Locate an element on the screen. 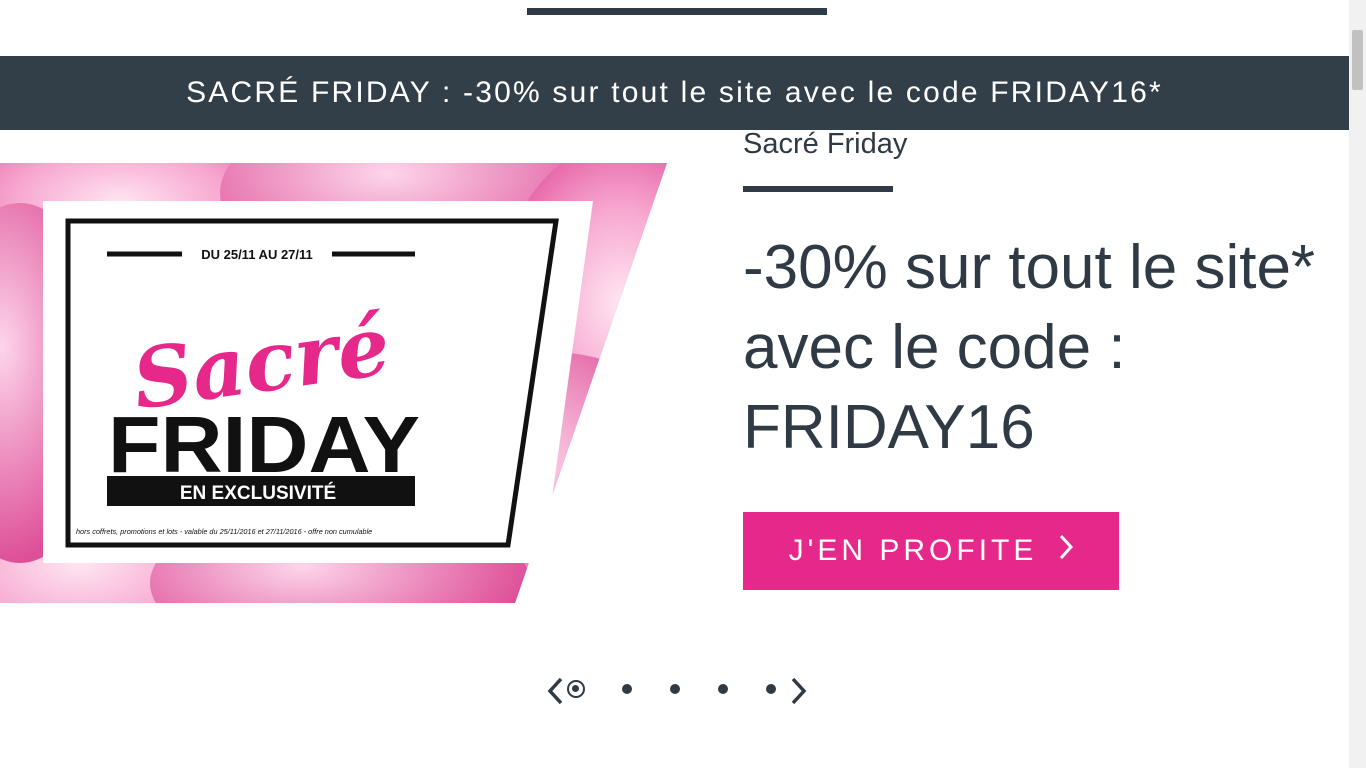 This screenshot has width=1366, height=768. slide-title: Sacré Friday is located at coordinates (825, 144).